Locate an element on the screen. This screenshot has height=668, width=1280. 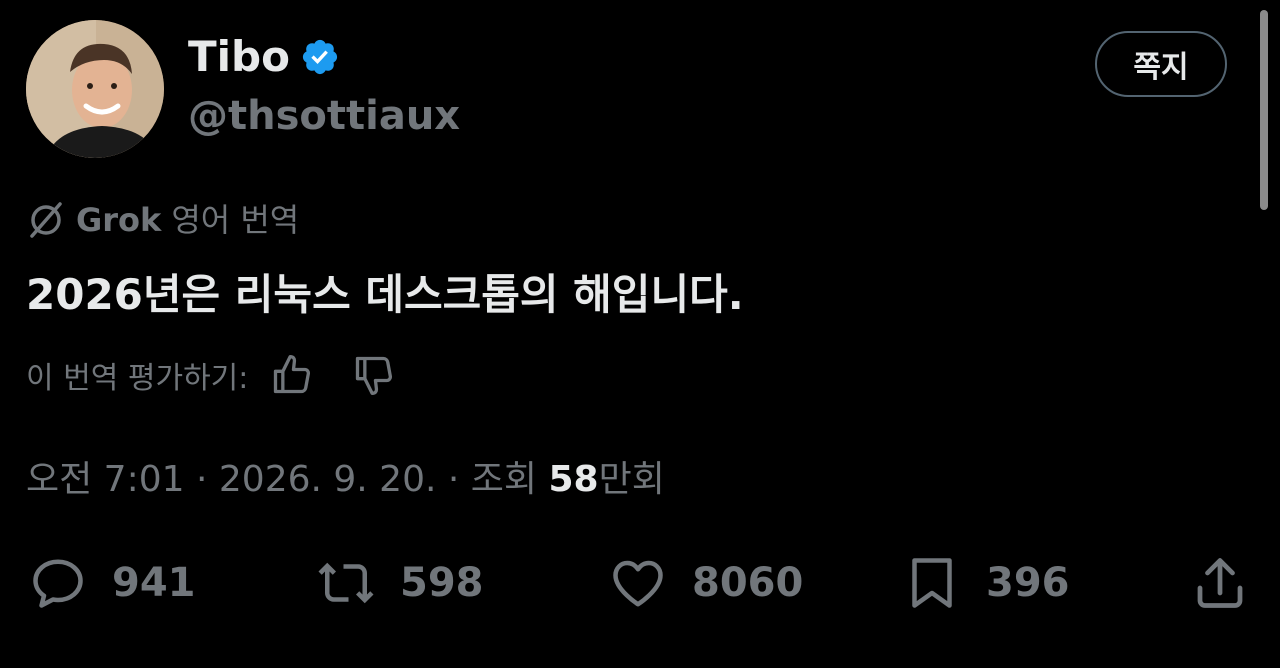
tweet-actions-bar: 941 598 8060 396 is located at coordinates (640, 583).